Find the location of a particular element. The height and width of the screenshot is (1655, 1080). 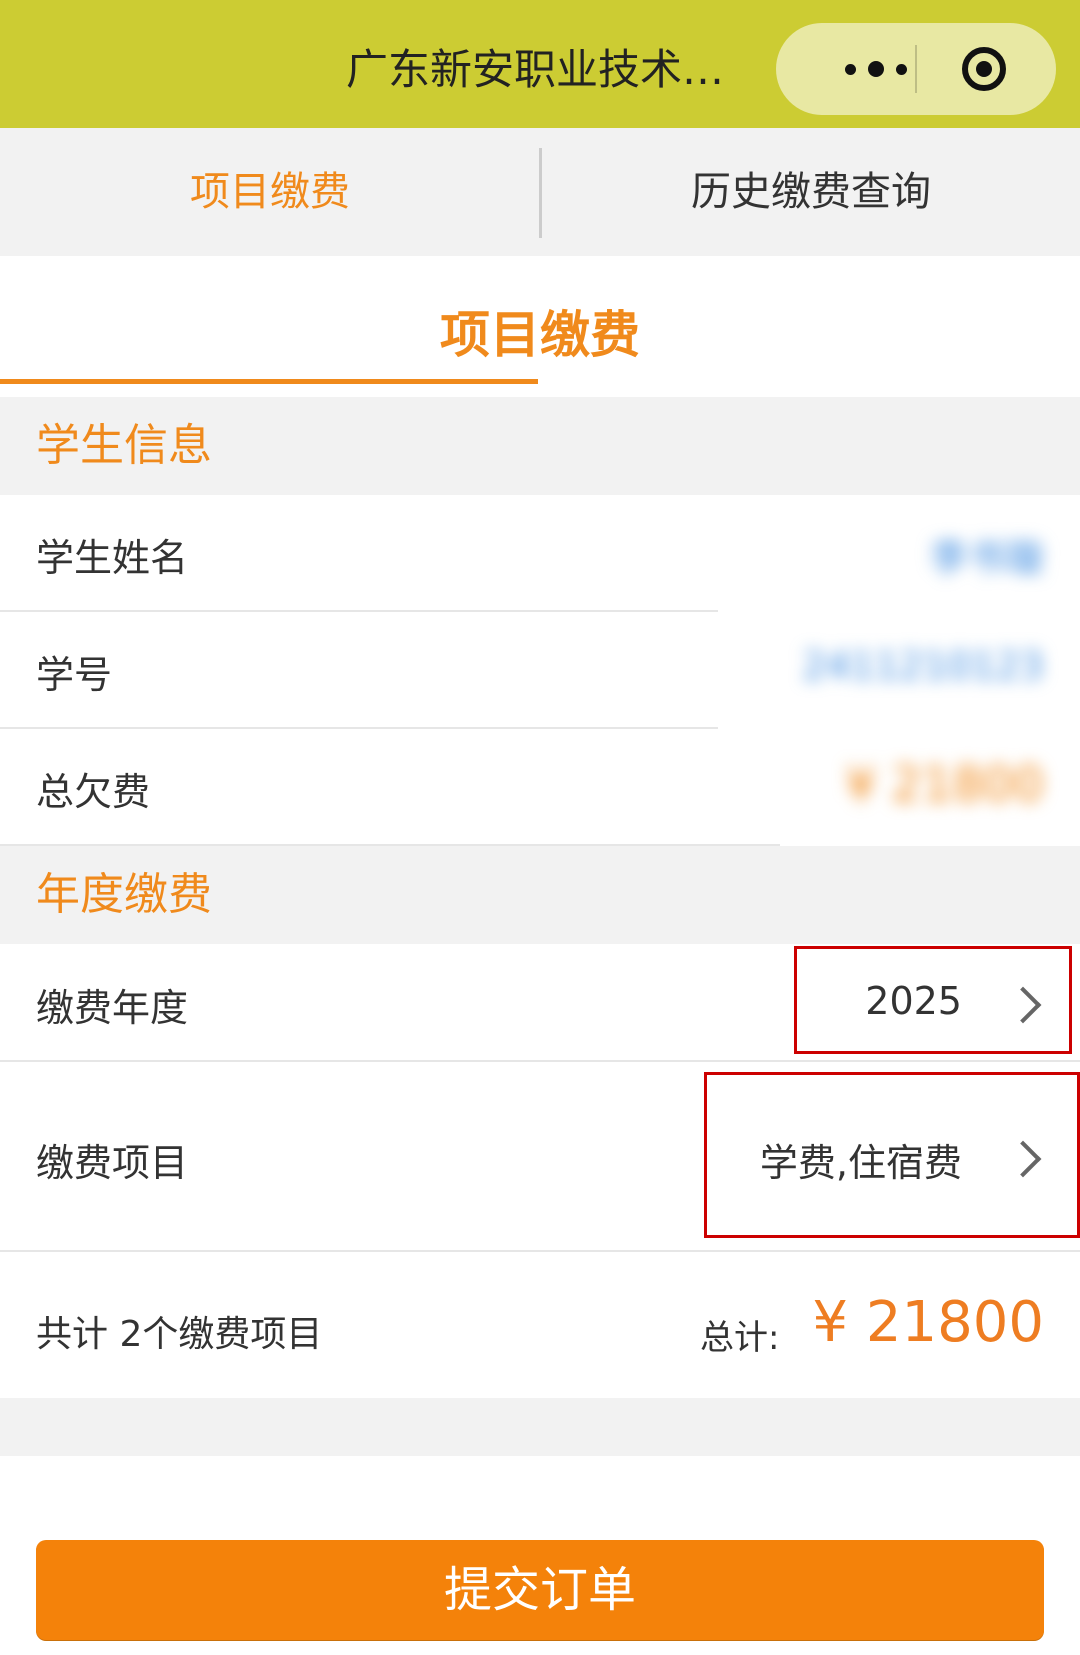

target-close-icon is located at coordinates (984, 69).